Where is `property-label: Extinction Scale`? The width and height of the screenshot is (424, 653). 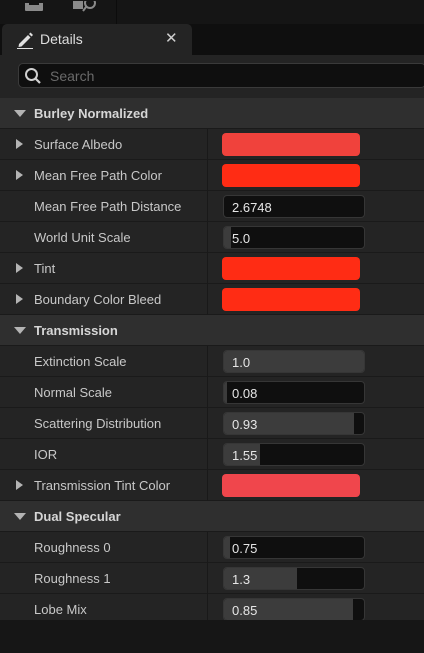 property-label: Extinction Scale is located at coordinates (80, 361).